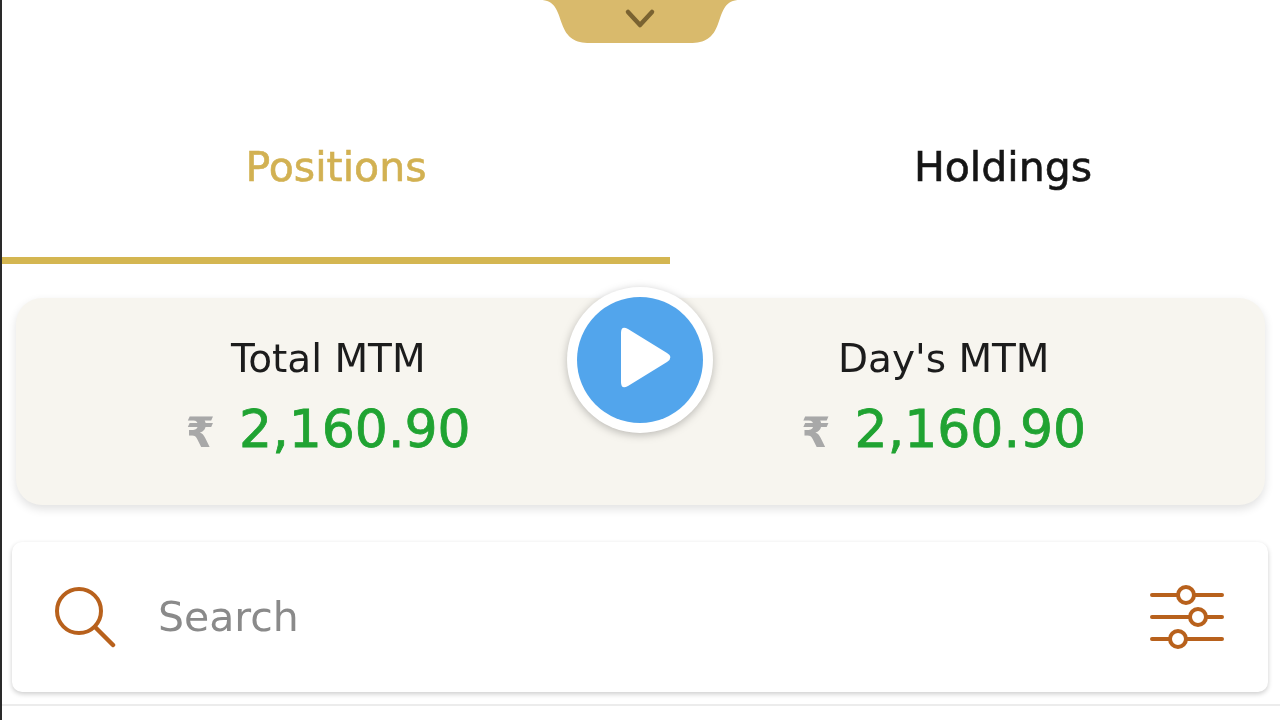  I want to click on stat-label: Day's MTM, so click(943, 359).